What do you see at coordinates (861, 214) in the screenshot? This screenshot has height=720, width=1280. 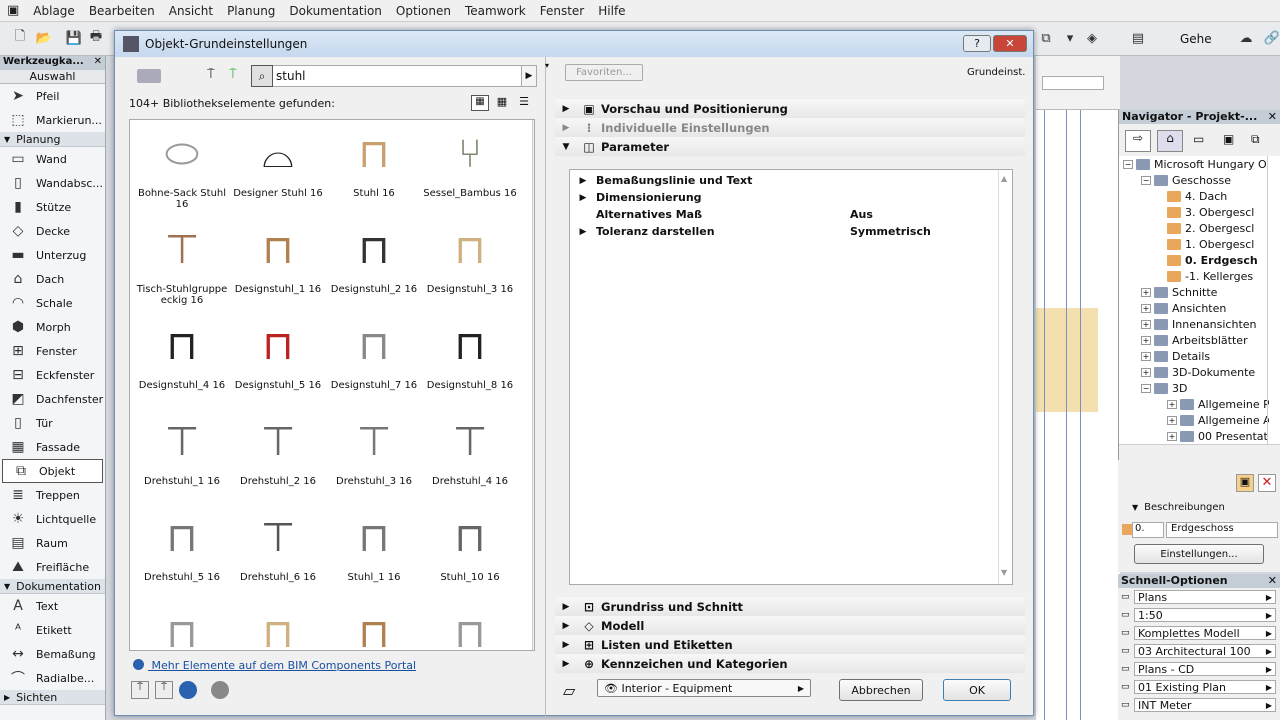 I see `param-value: Aus` at bounding box center [861, 214].